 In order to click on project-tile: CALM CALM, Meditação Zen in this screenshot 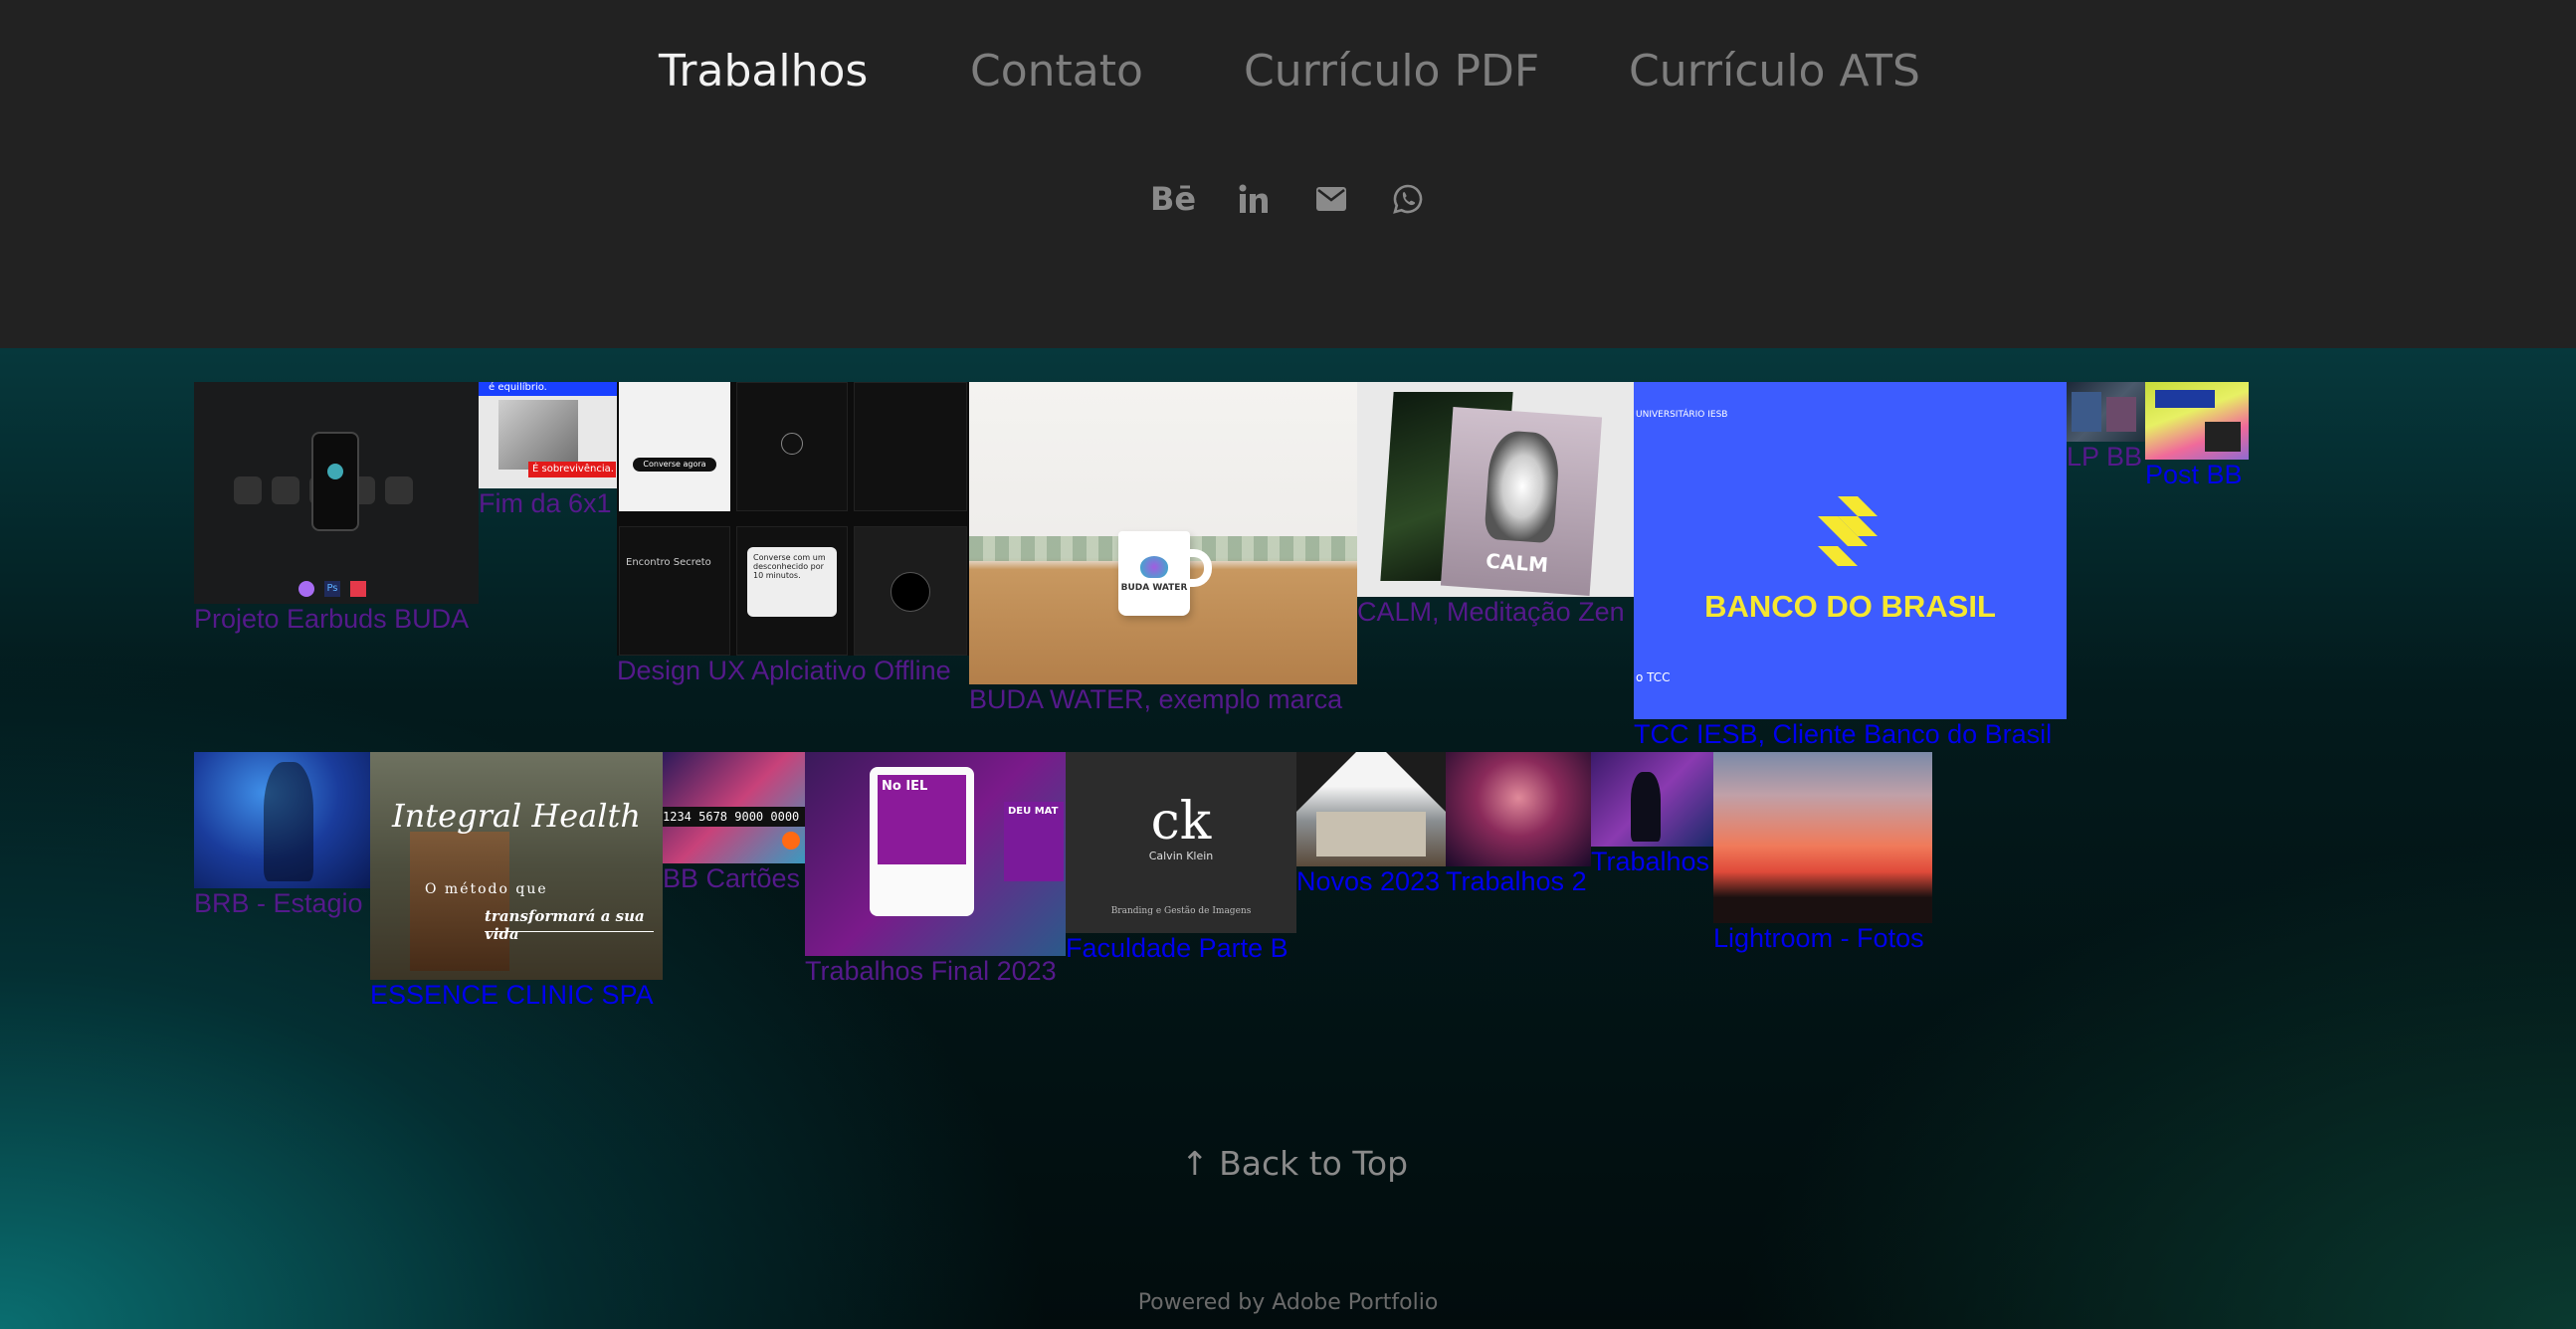, I will do `click(1495, 507)`.